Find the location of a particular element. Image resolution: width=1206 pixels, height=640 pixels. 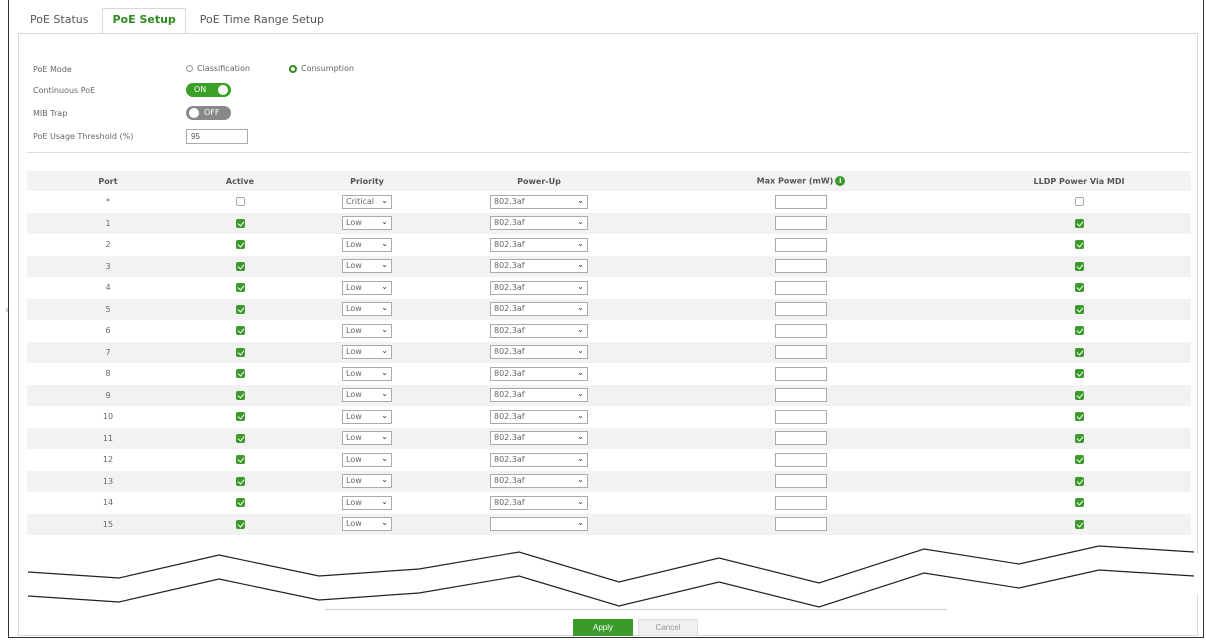

tab-poe-setup: PoE Setup is located at coordinates (144, 21).